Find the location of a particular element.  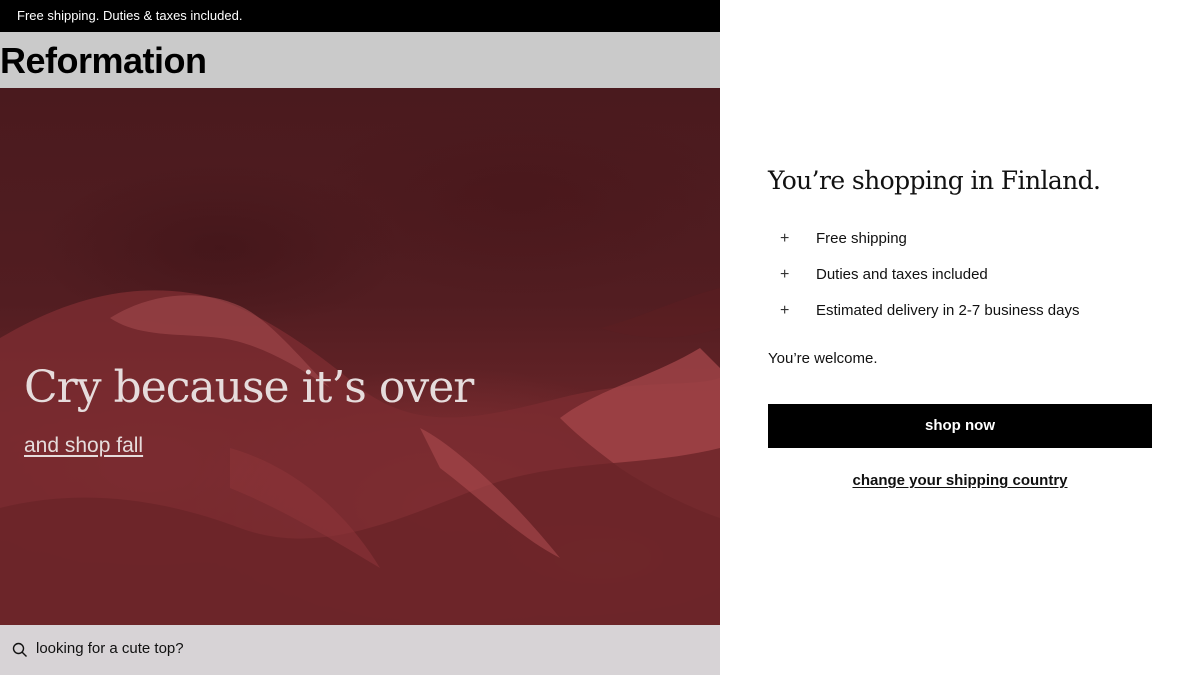

benefit-label: Estimated delivery in 2-7 business days is located at coordinates (948, 310).